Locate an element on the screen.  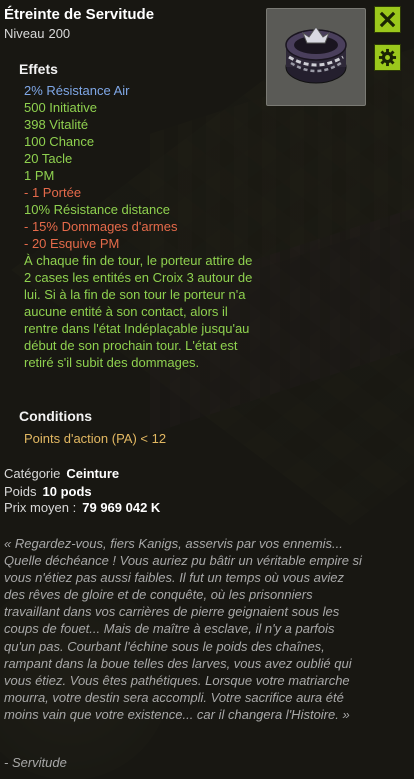
effect-line: 20 Tacle is located at coordinates (48, 158).